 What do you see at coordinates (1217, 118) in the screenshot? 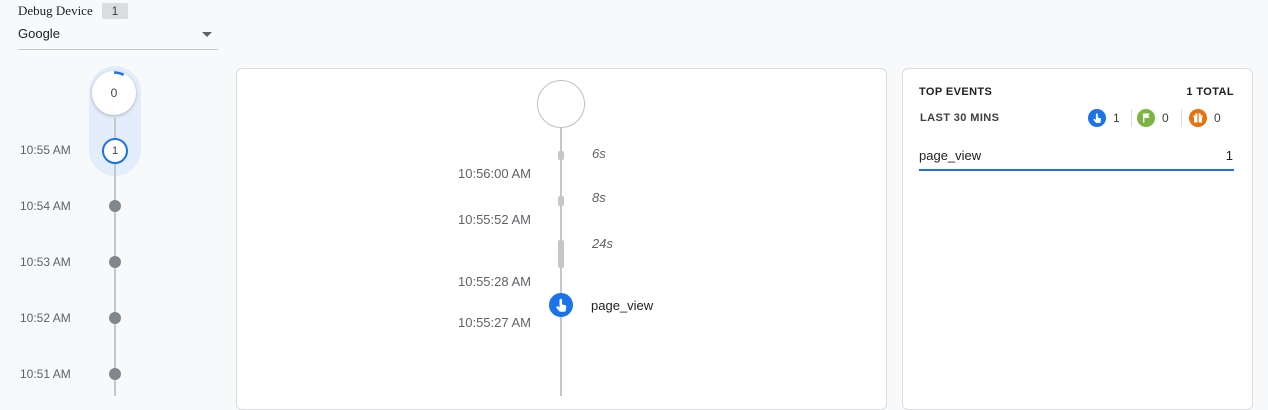
I see `error-event-count: 0` at bounding box center [1217, 118].